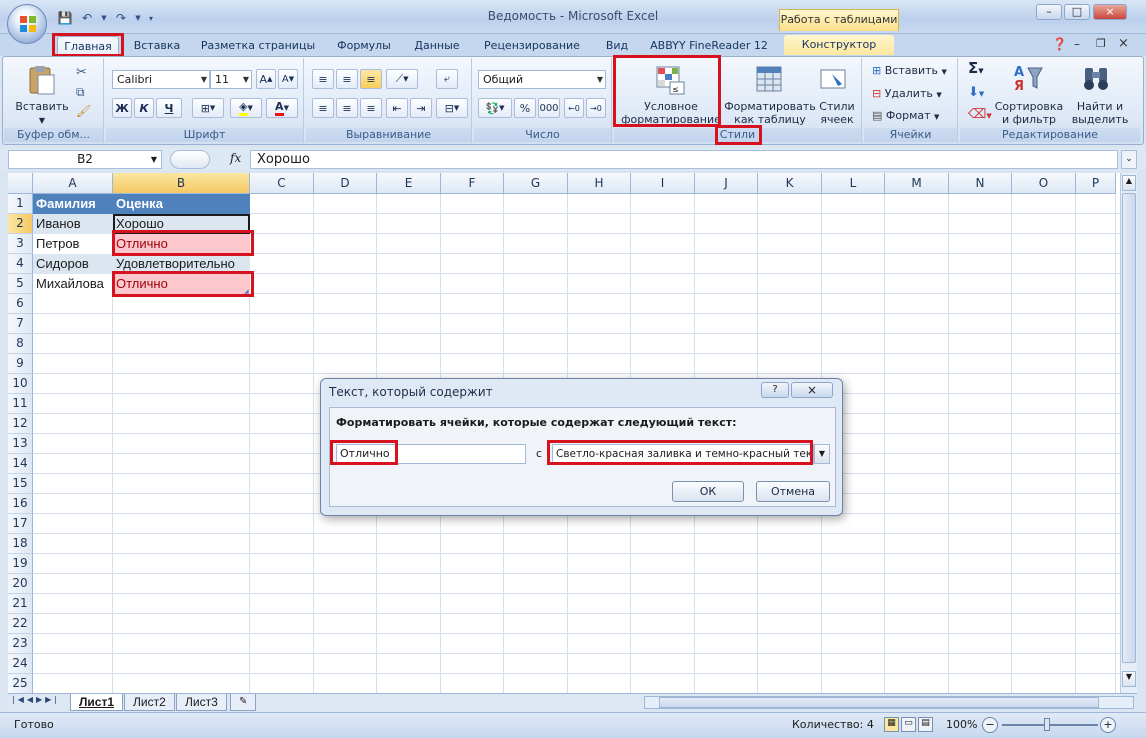  What do you see at coordinates (1049, 12) in the screenshot?
I see `minimize-button: –` at bounding box center [1049, 12].